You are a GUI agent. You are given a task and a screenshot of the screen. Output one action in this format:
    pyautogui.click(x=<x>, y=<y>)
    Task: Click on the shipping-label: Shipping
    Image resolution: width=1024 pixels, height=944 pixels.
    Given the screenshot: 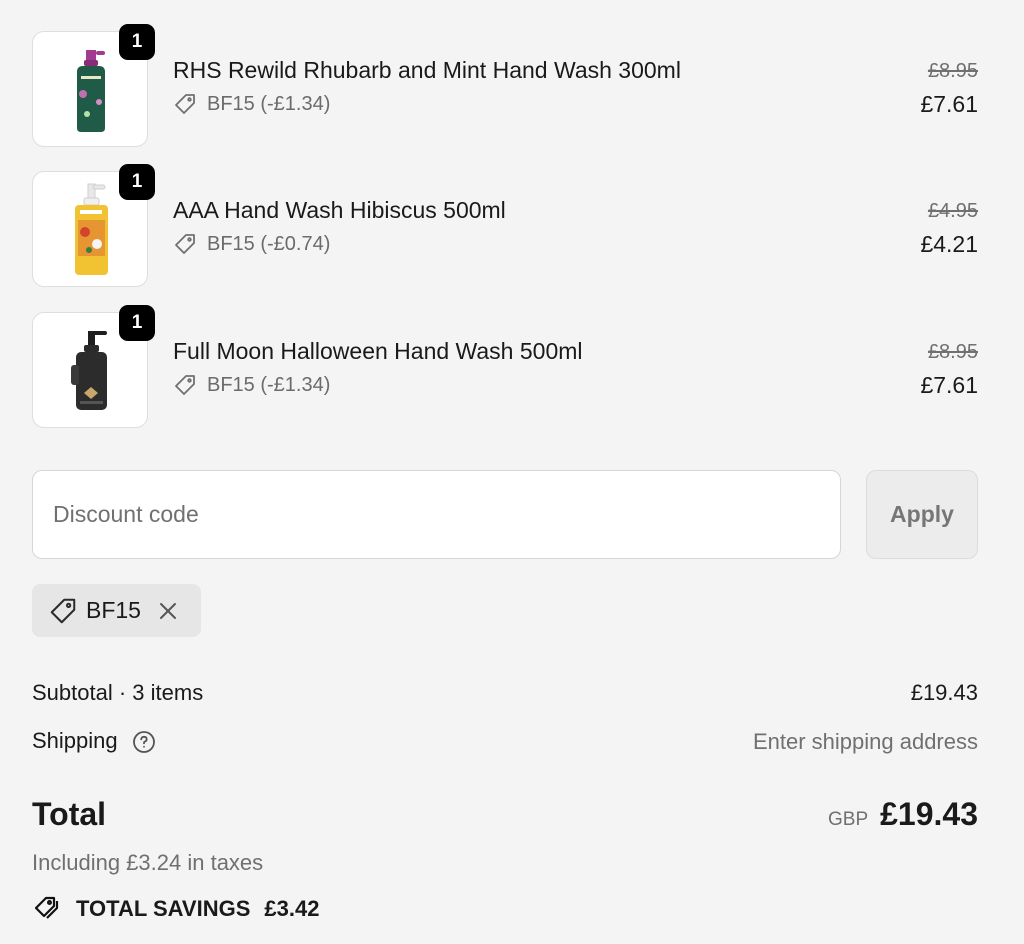 What is the action you would take?
    pyautogui.click(x=75, y=740)
    